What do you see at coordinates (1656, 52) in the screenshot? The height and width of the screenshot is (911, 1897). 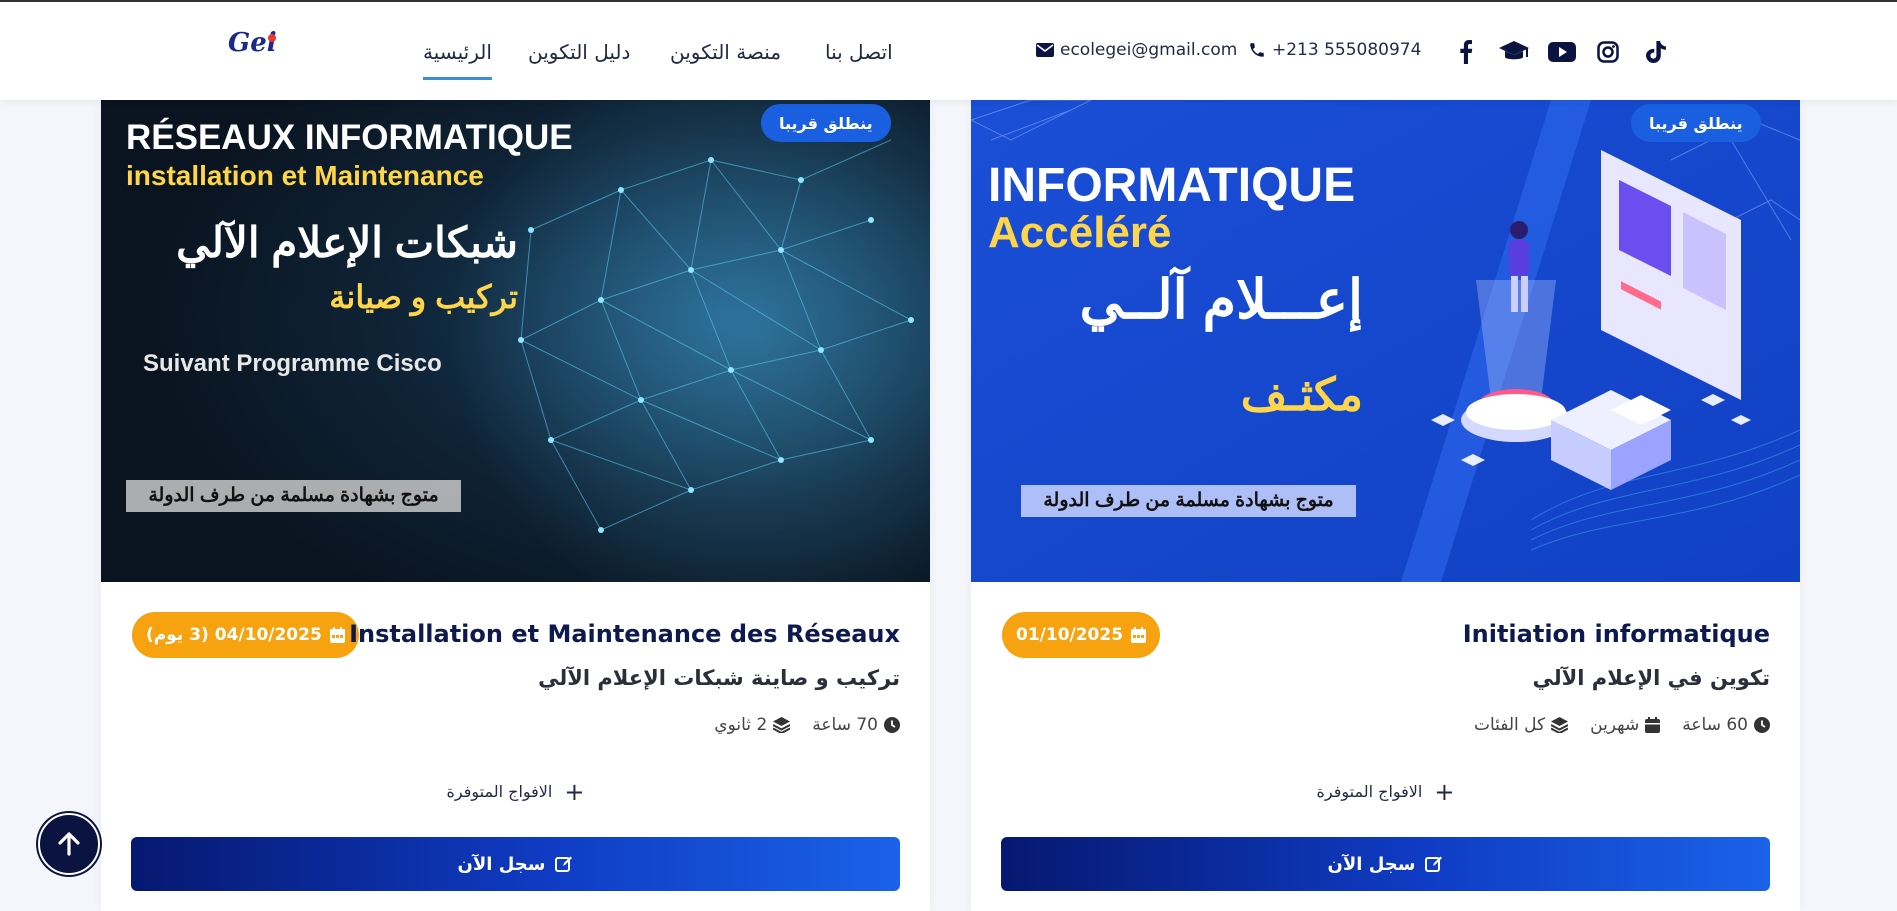 I see `tiktok-icon` at bounding box center [1656, 52].